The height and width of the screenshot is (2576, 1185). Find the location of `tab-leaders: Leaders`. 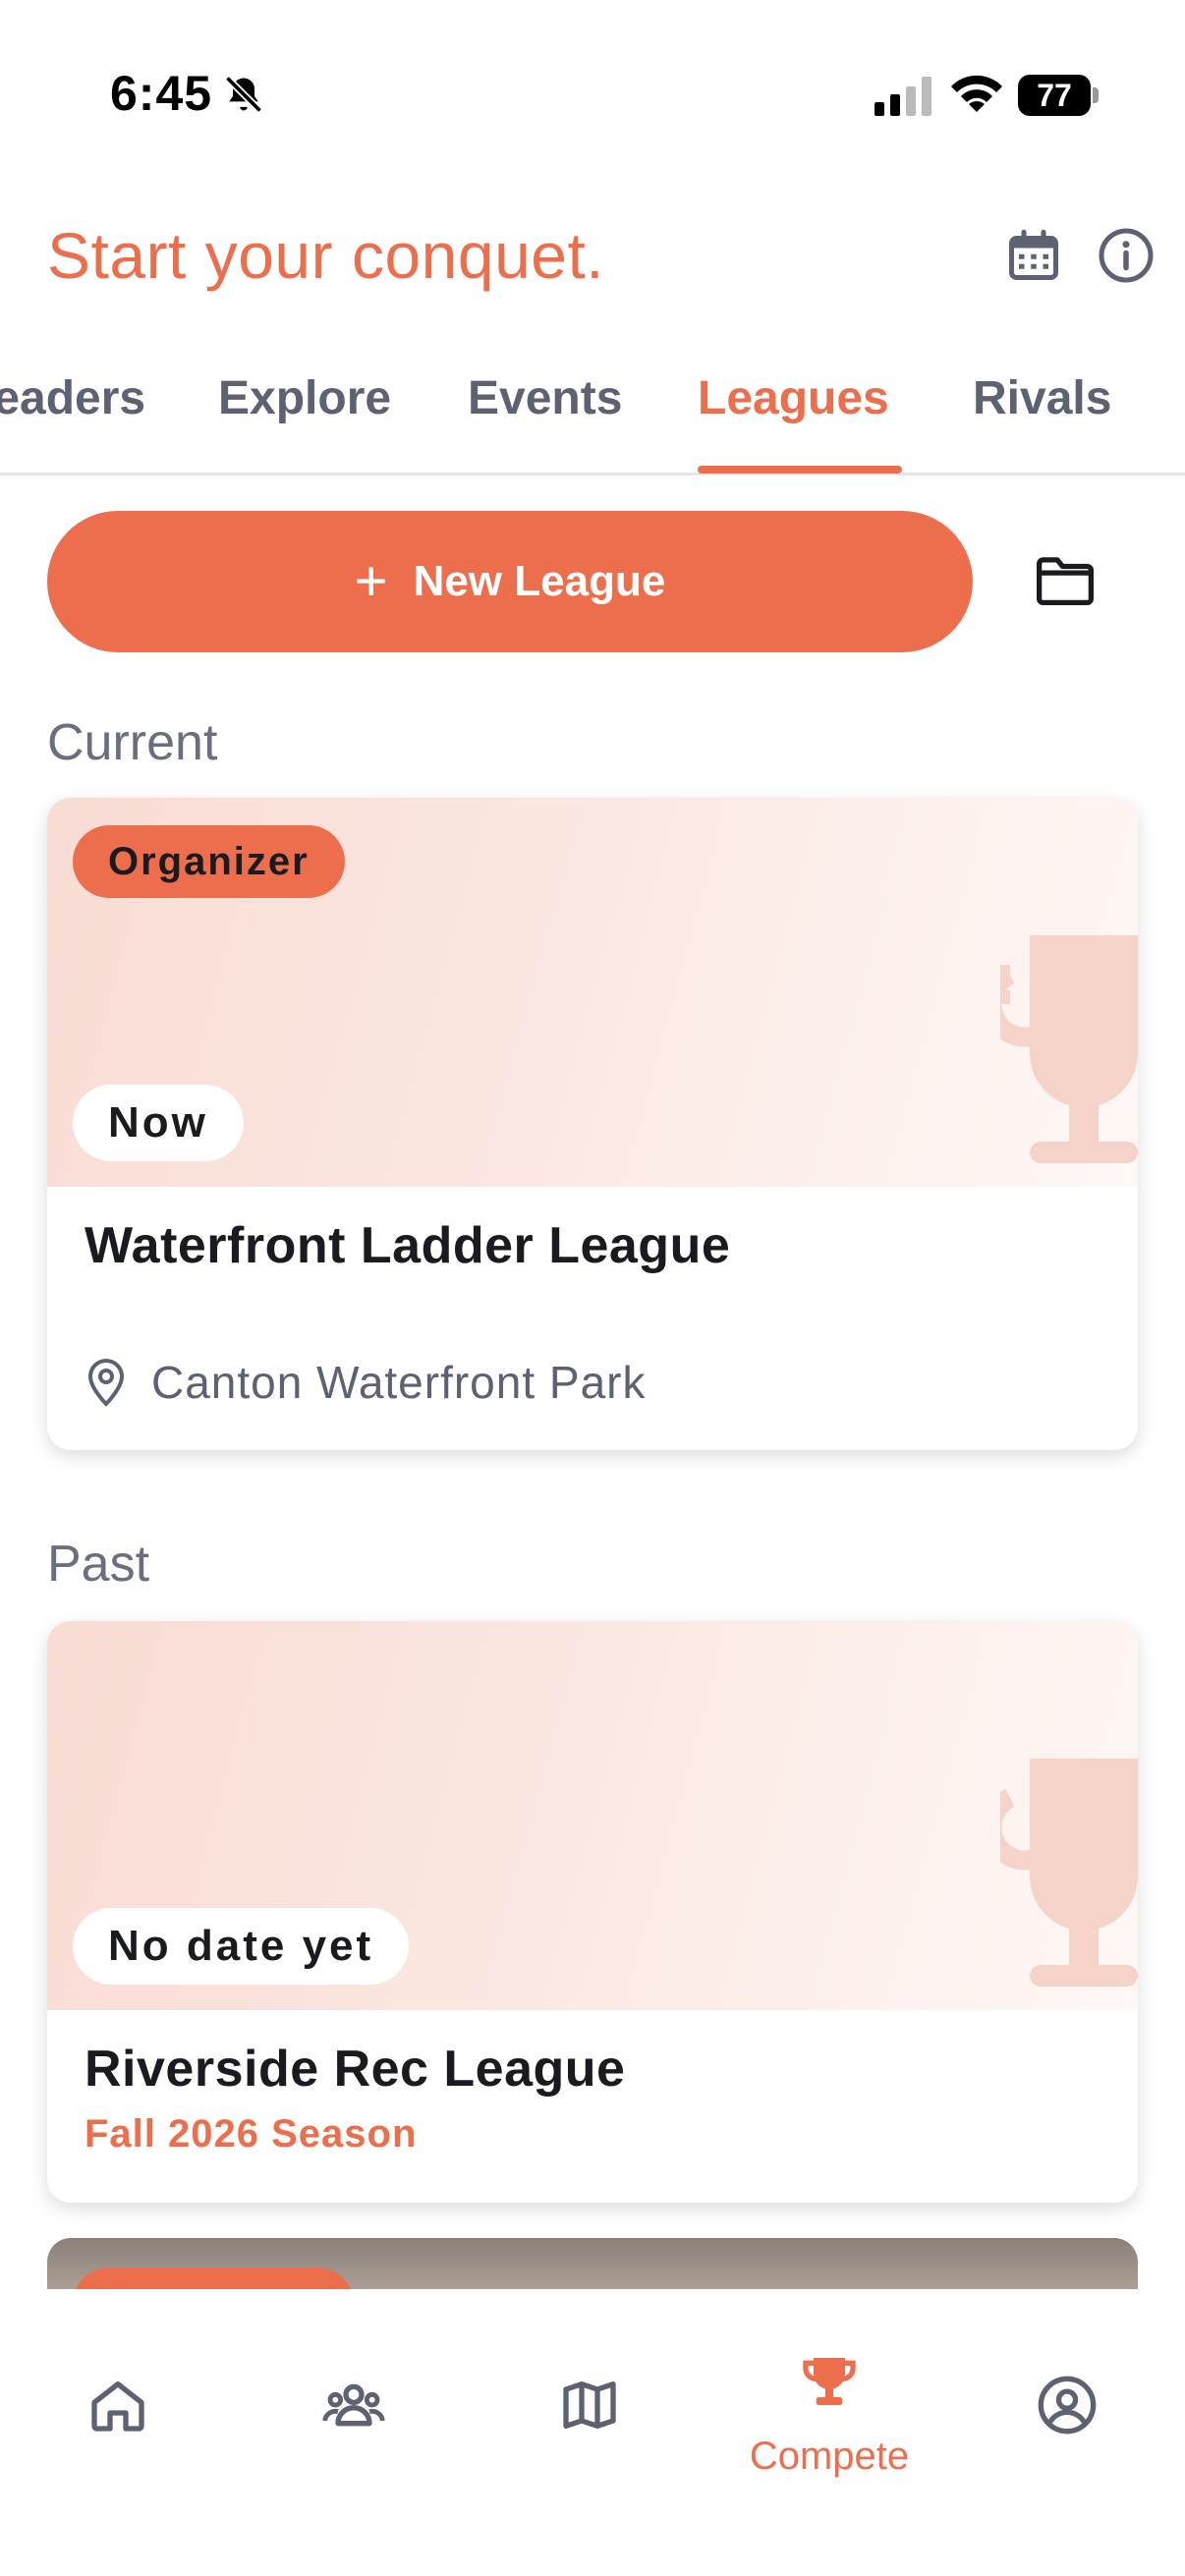

tab-leaders: Leaders is located at coordinates (73, 398).